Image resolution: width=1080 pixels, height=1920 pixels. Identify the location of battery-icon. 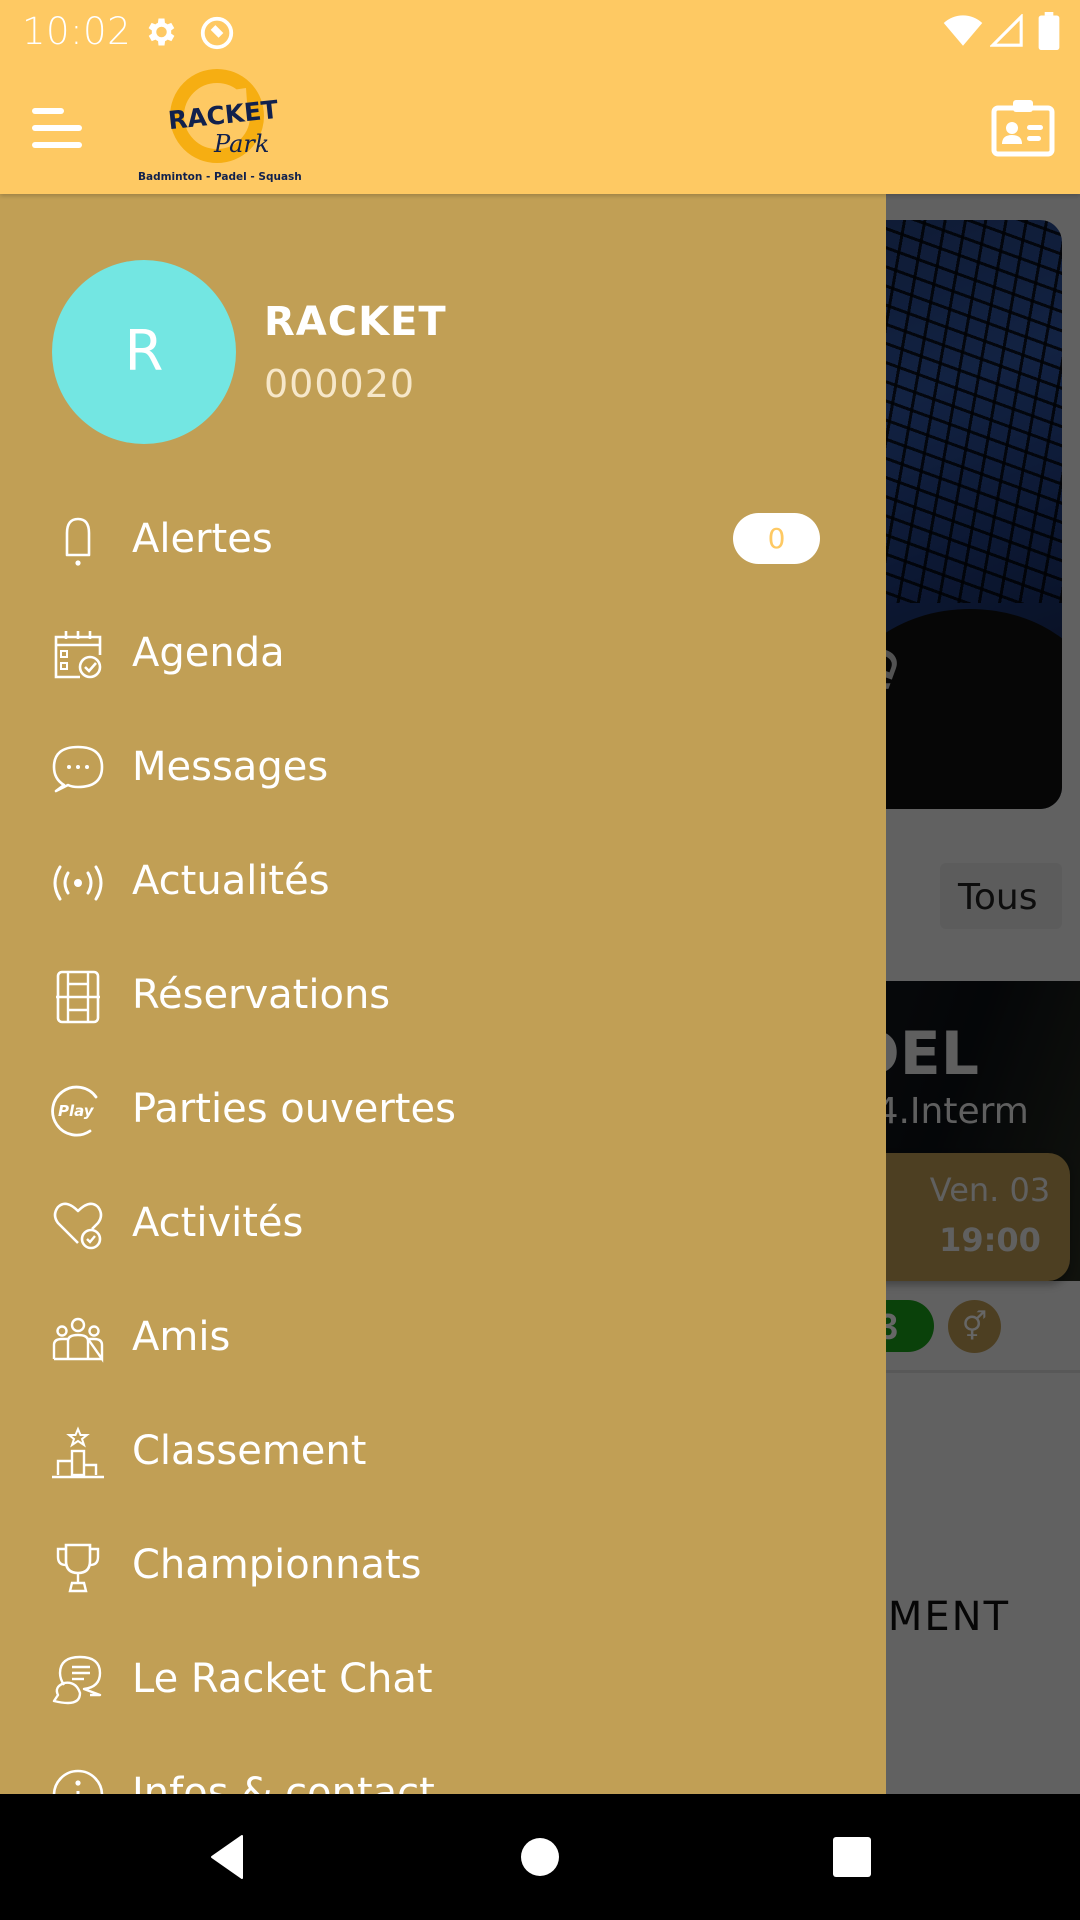
(1049, 31).